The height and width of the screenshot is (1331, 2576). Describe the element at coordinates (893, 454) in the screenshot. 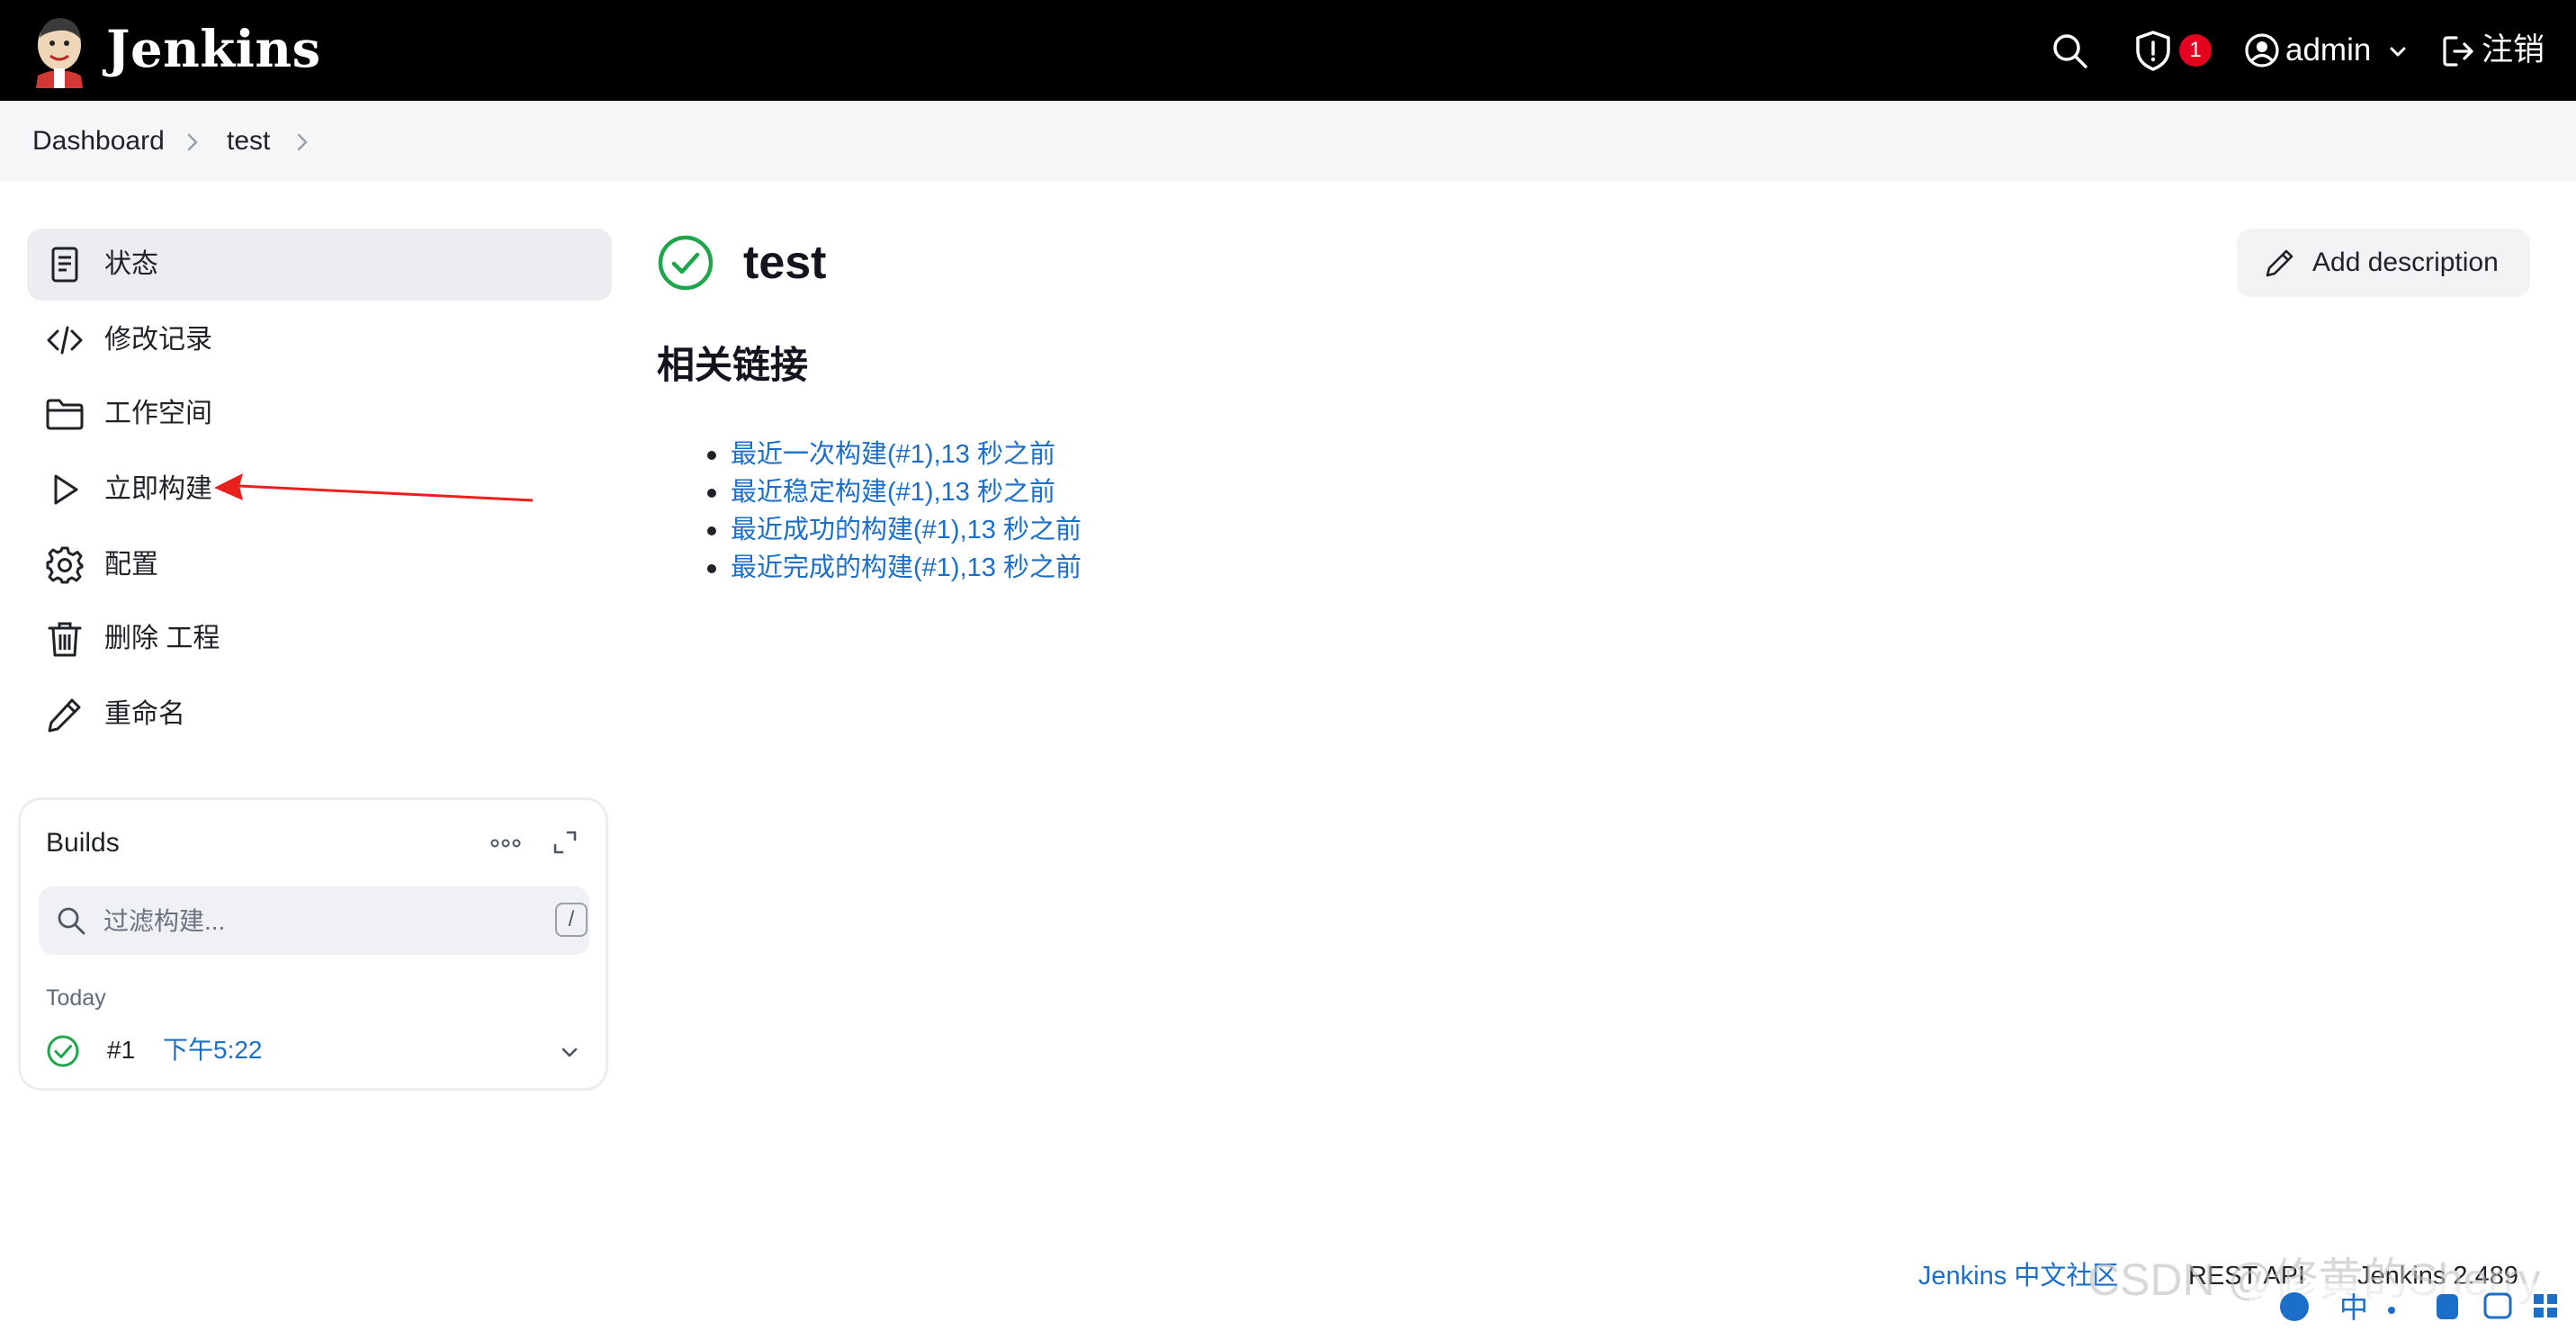

I see `last-build-link: 最近一次构建(#1),13 秒之前` at that location.